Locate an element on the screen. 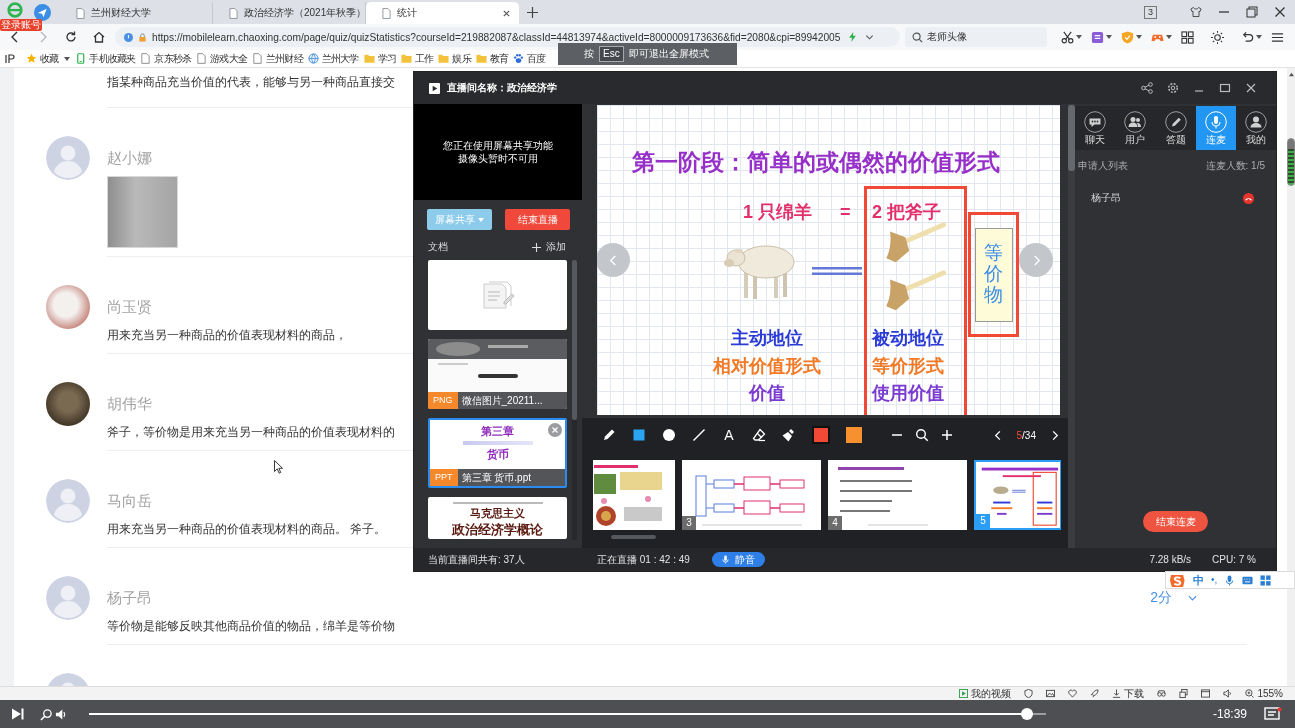 The height and width of the screenshot is (728, 1295). next-page-icon is located at coordinates (1055, 435).